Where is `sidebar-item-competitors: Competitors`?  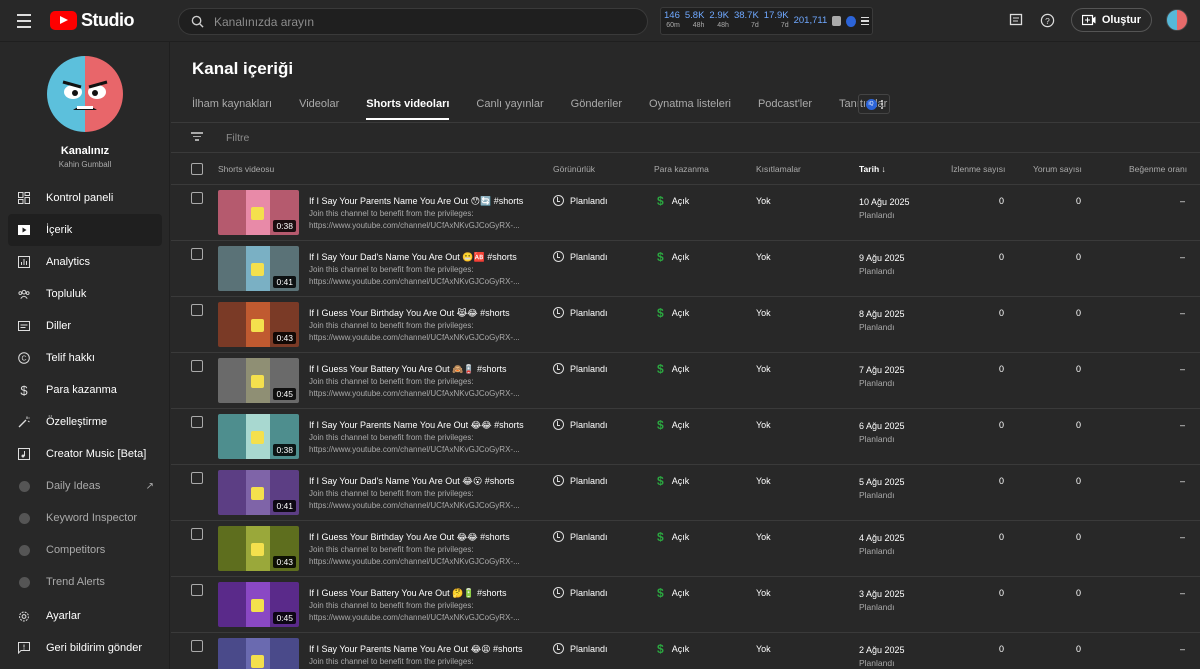
sidebar-item-competitors: Competitors is located at coordinates (85, 550).